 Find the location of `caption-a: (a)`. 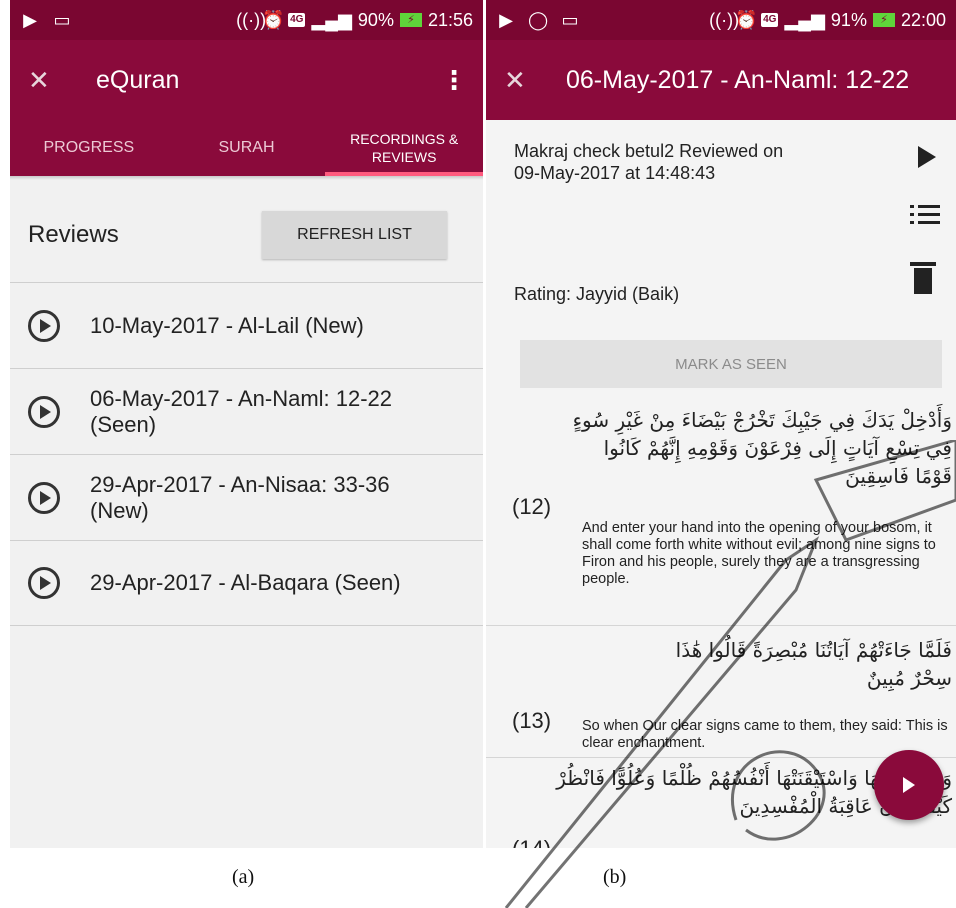

caption-a: (a) is located at coordinates (243, 877).